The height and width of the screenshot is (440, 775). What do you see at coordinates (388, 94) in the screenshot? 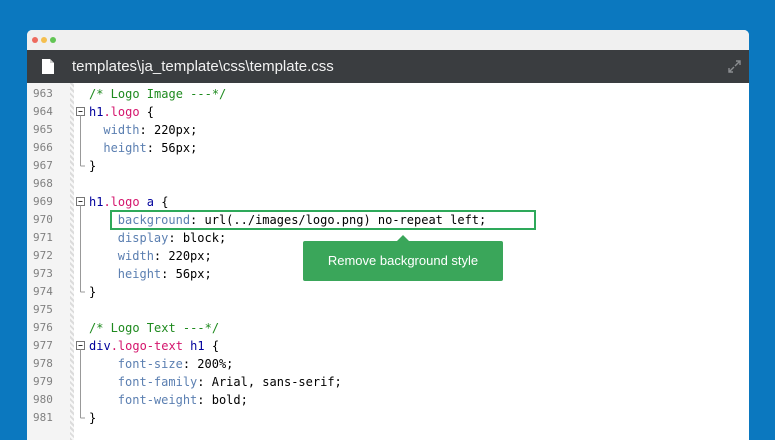
I see `code-line: 963 /* Logo Image ---*/` at bounding box center [388, 94].